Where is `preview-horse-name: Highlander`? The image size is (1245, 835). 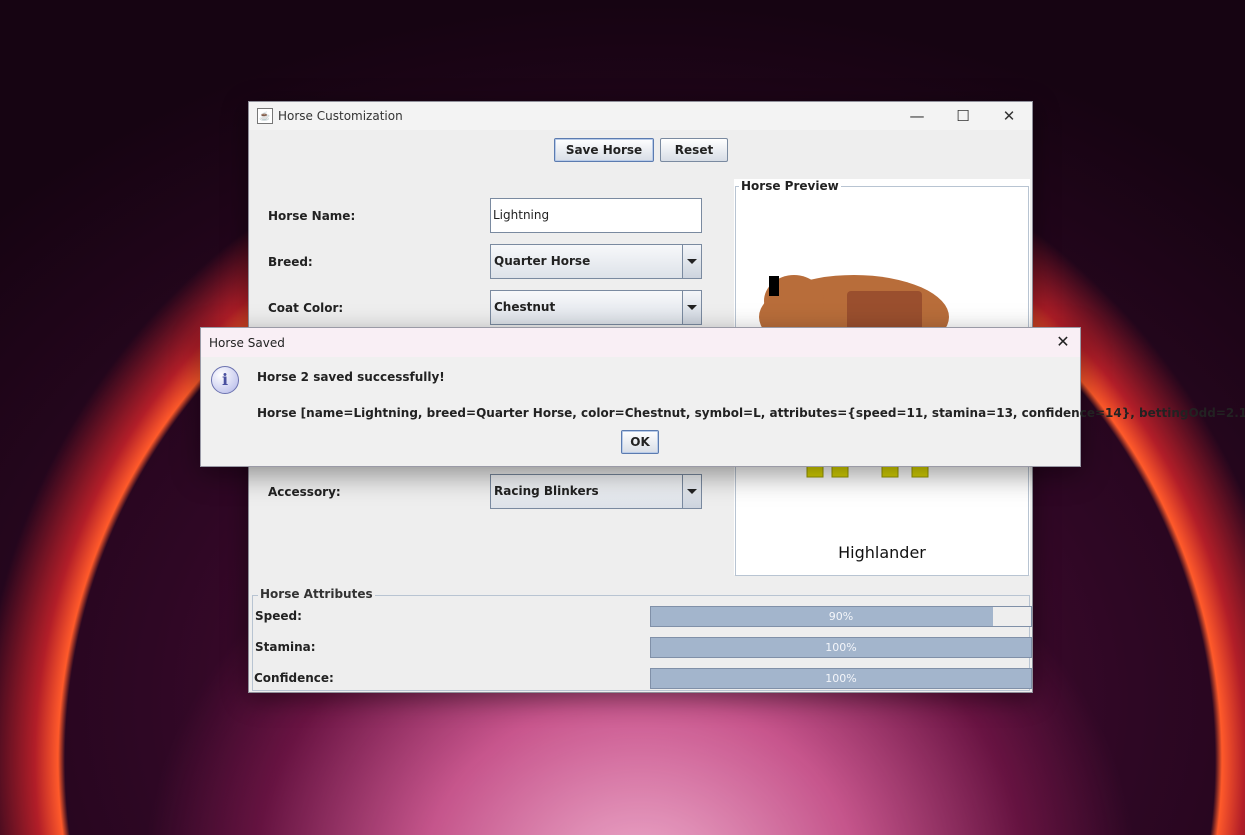
preview-horse-name: Highlander is located at coordinates (882, 552).